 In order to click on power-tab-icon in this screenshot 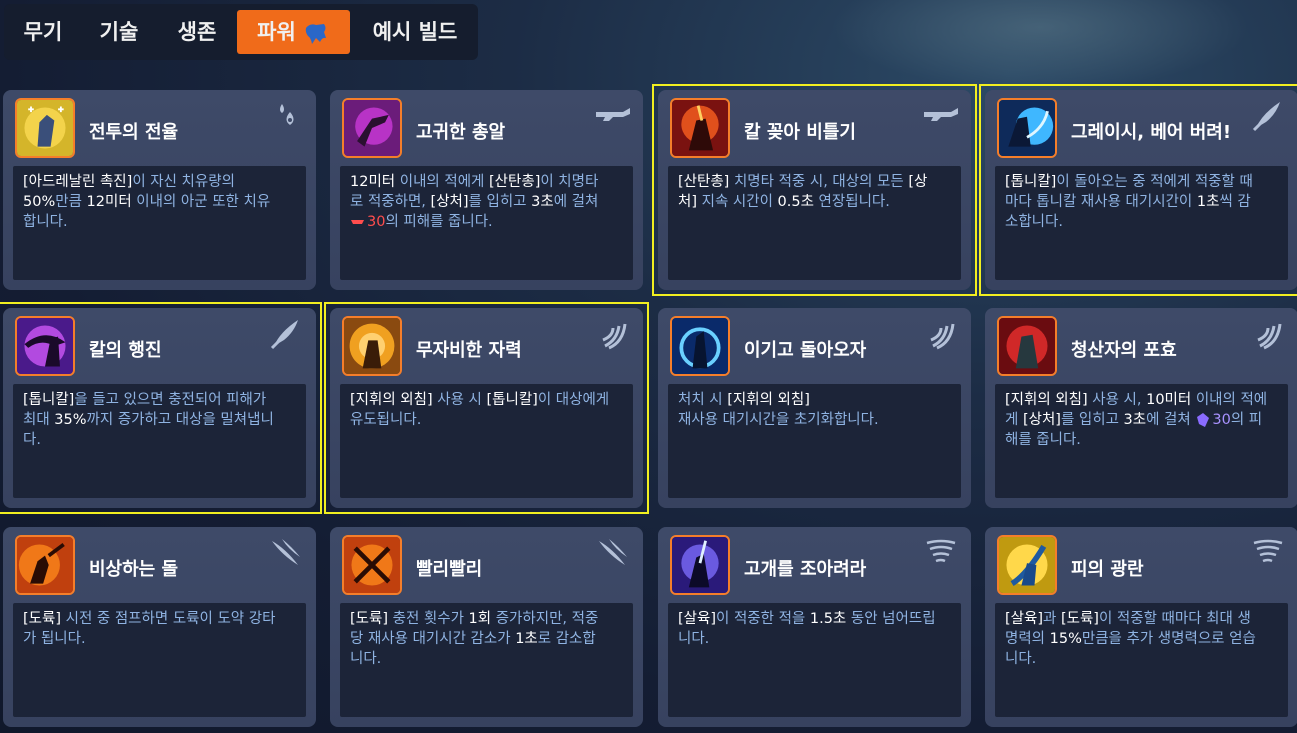, I will do `click(316, 33)`.